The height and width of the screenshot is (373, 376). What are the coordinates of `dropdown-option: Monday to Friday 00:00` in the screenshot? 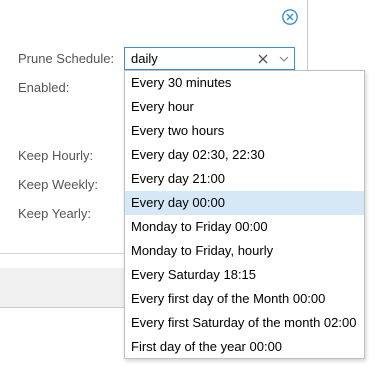 It's located at (244, 227).